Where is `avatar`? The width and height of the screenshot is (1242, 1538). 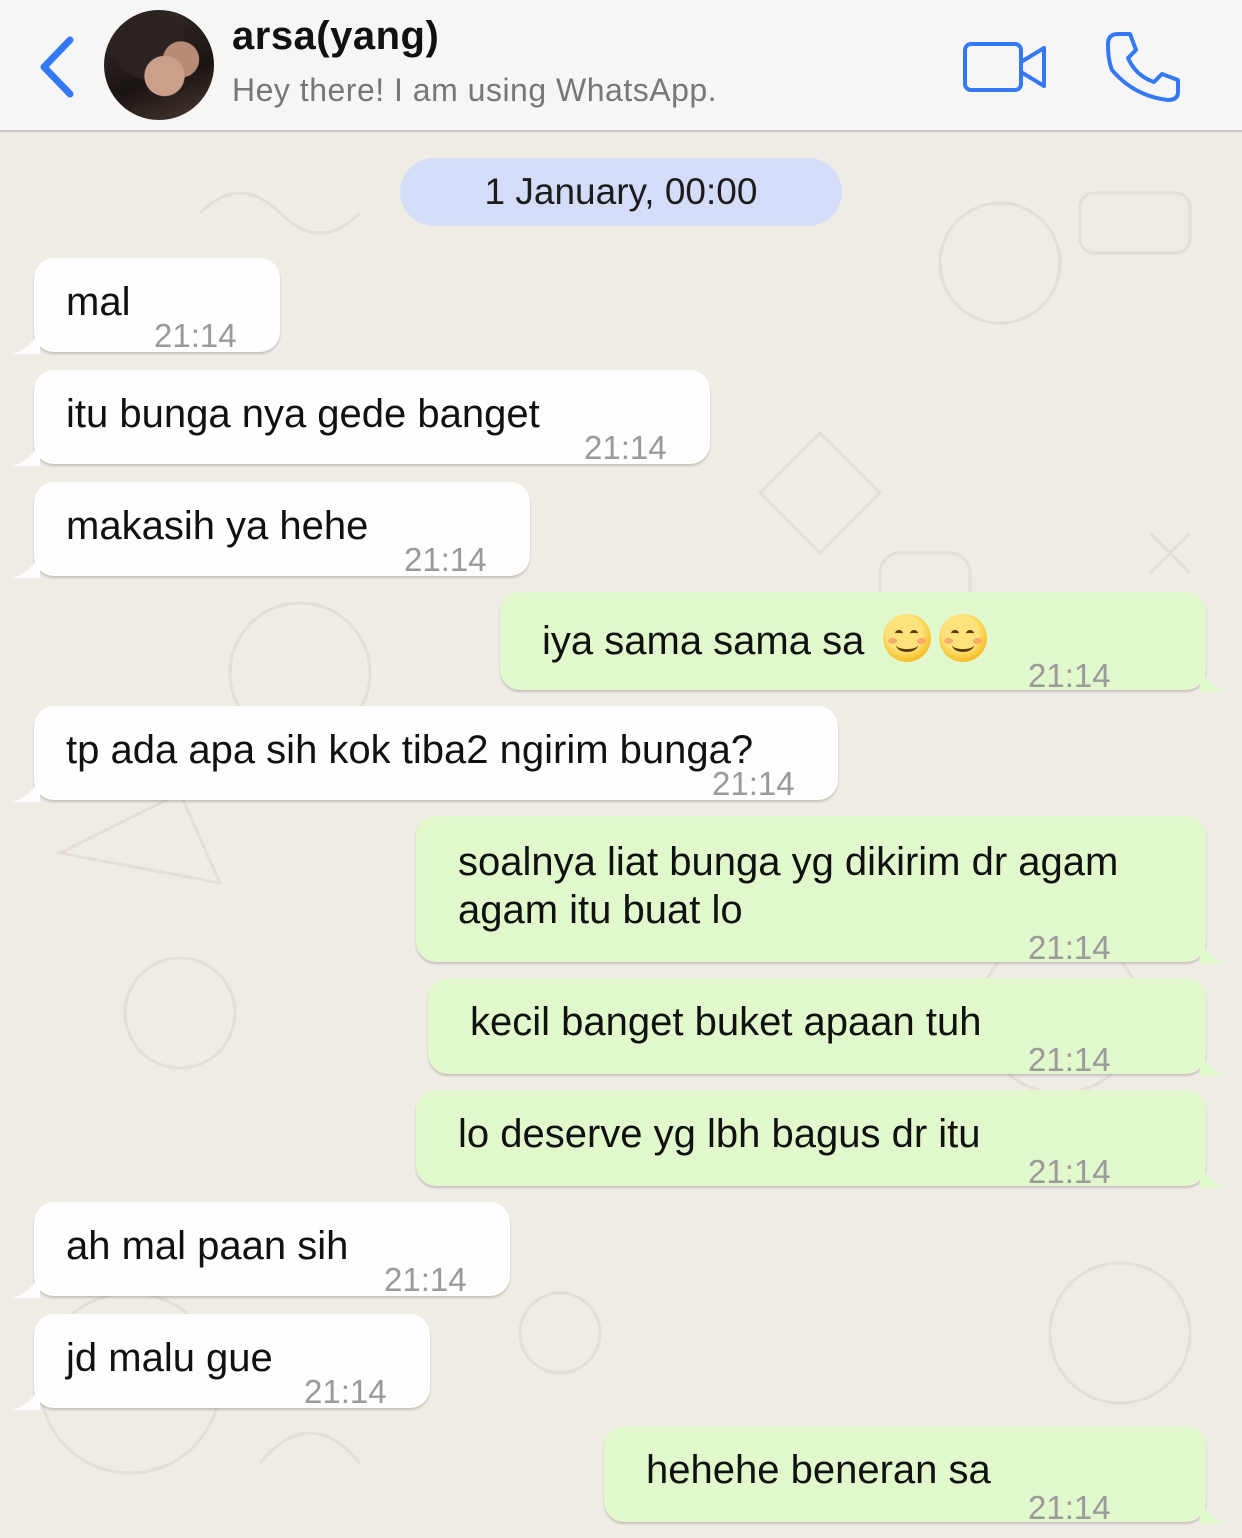
avatar is located at coordinates (159, 65).